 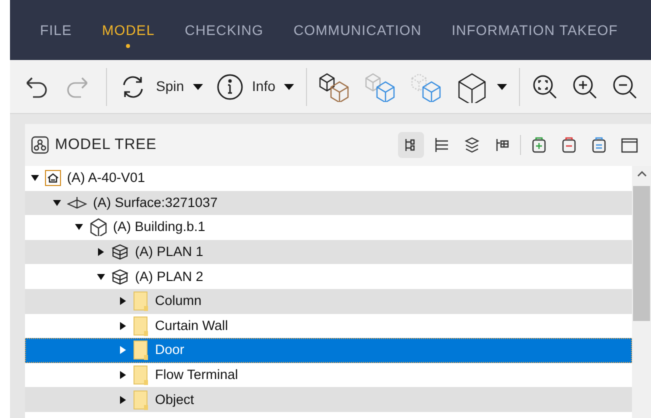 I want to click on menu-tab: CHECKING, so click(x=224, y=30).